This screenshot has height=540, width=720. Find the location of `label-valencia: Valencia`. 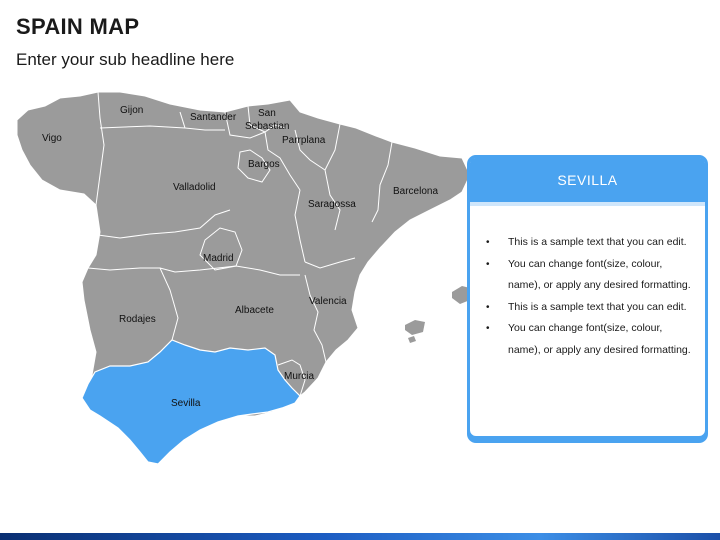

label-valencia: Valencia is located at coordinates (328, 301).